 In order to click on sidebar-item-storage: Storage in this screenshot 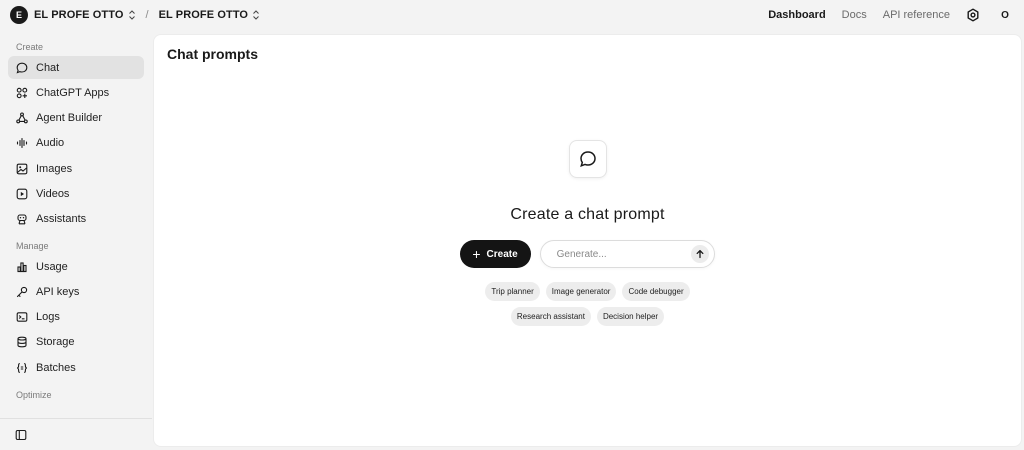, I will do `click(76, 342)`.